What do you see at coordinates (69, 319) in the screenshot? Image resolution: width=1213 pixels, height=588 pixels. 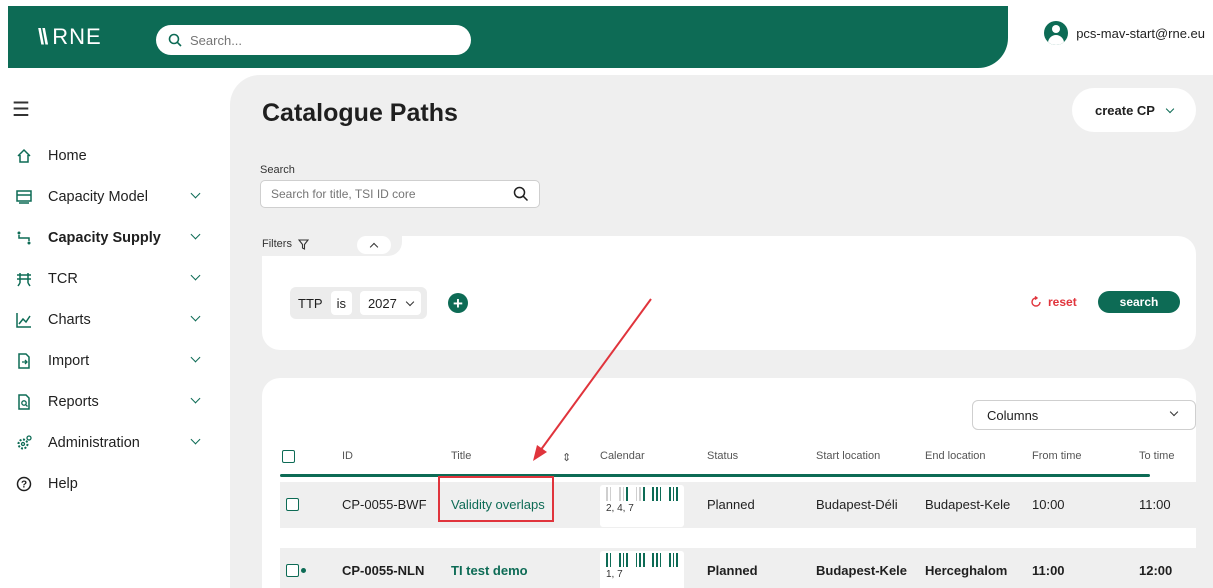 I see `sidebar-item-label: Charts` at bounding box center [69, 319].